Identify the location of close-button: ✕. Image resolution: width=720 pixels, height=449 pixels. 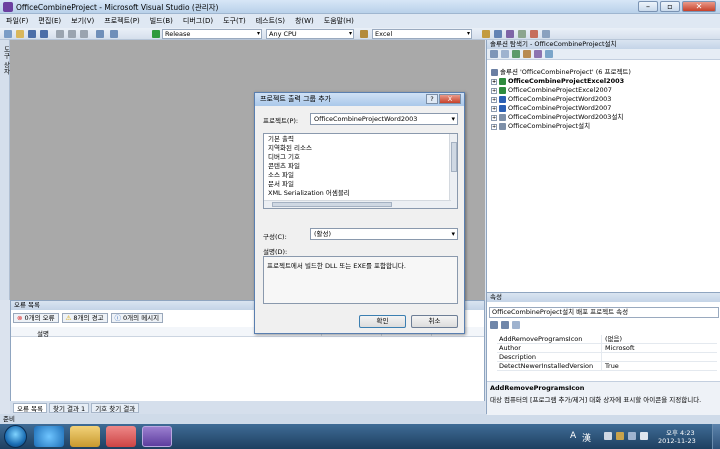
(699, 6).